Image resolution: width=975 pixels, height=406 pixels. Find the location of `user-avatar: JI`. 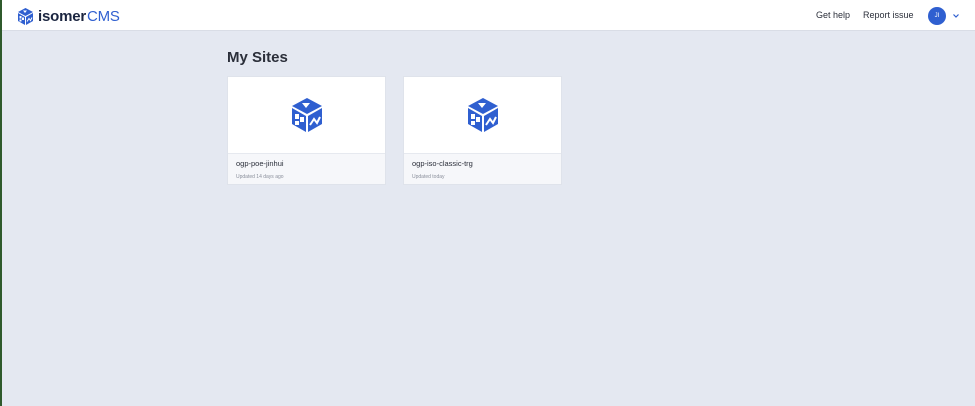

user-avatar: JI is located at coordinates (937, 16).